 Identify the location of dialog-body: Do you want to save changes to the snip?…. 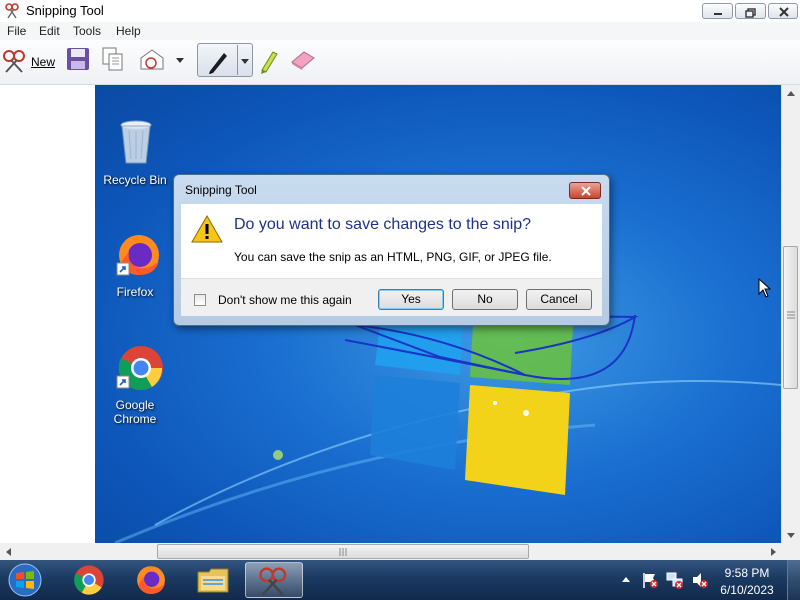
(391, 241).